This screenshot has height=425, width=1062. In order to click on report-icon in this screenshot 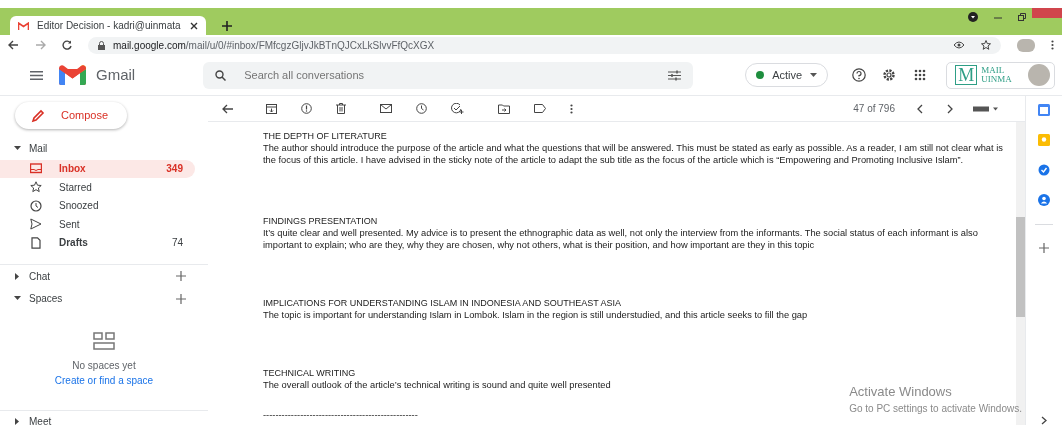, I will do `click(306, 108)`.